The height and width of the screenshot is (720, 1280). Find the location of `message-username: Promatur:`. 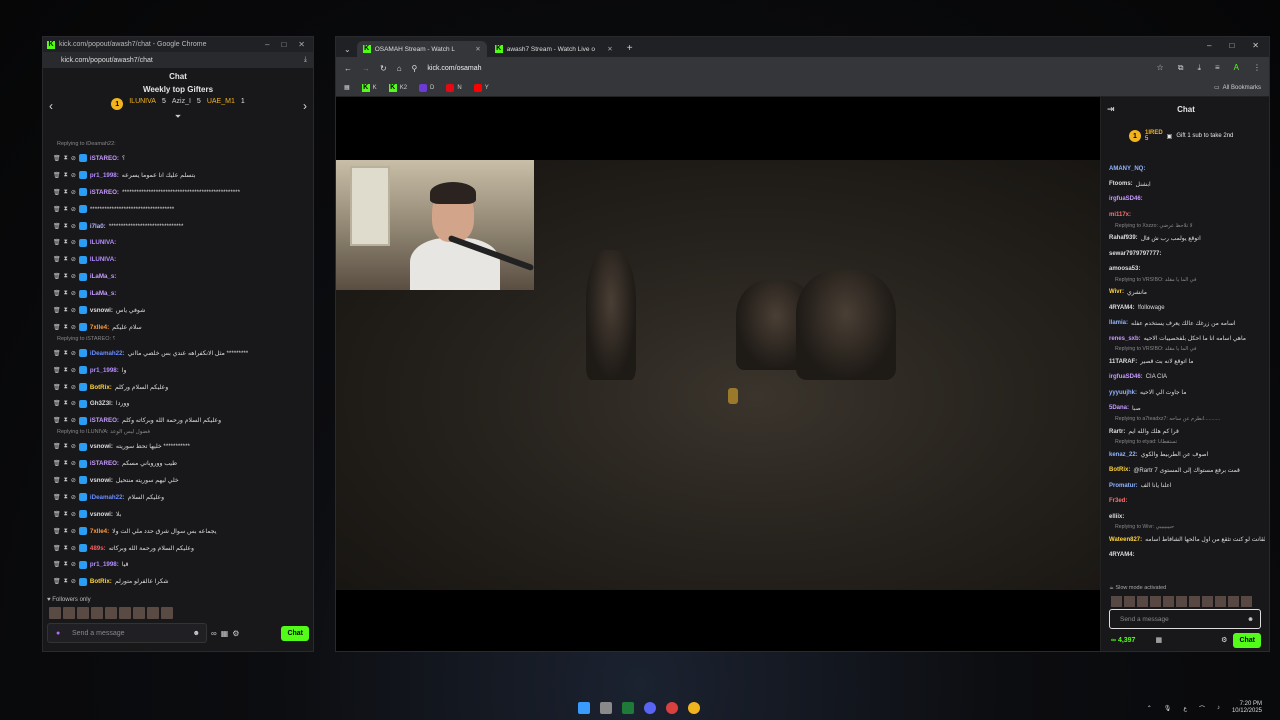

message-username: Promatur: is located at coordinates (1123, 486).